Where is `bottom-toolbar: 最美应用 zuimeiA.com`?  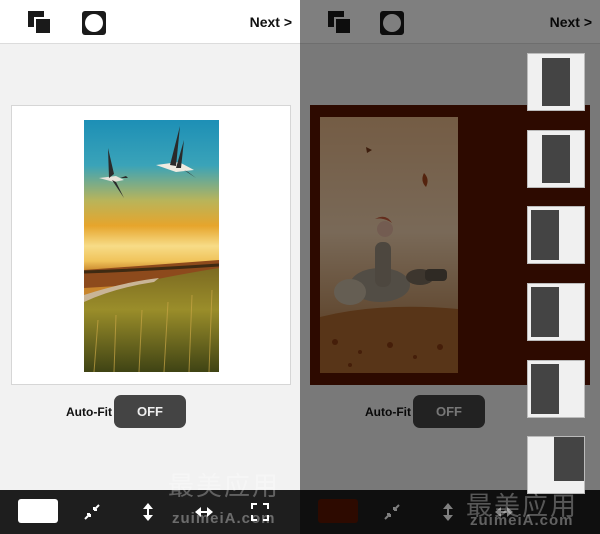 bottom-toolbar: 最美应用 zuimeiA.com is located at coordinates (150, 502).